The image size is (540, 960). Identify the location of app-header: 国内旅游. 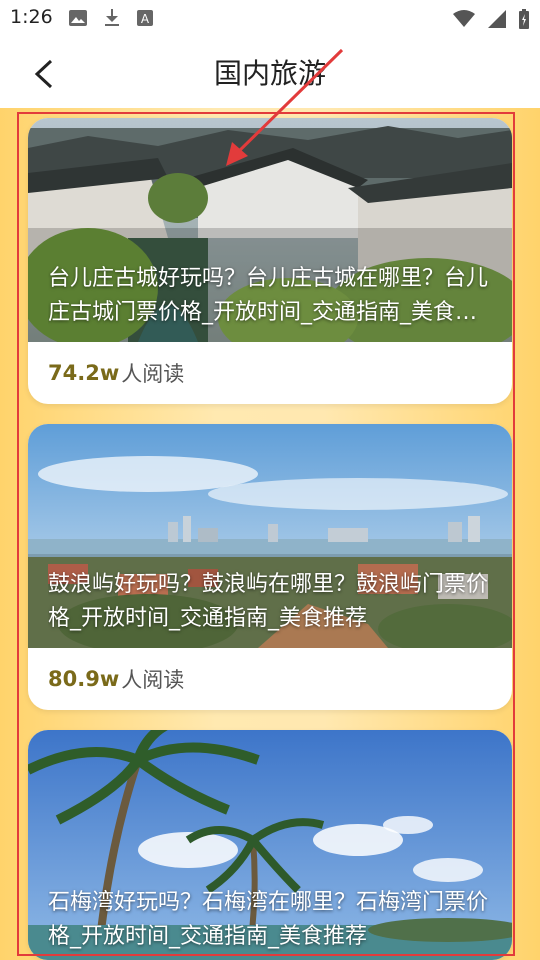
(270, 72).